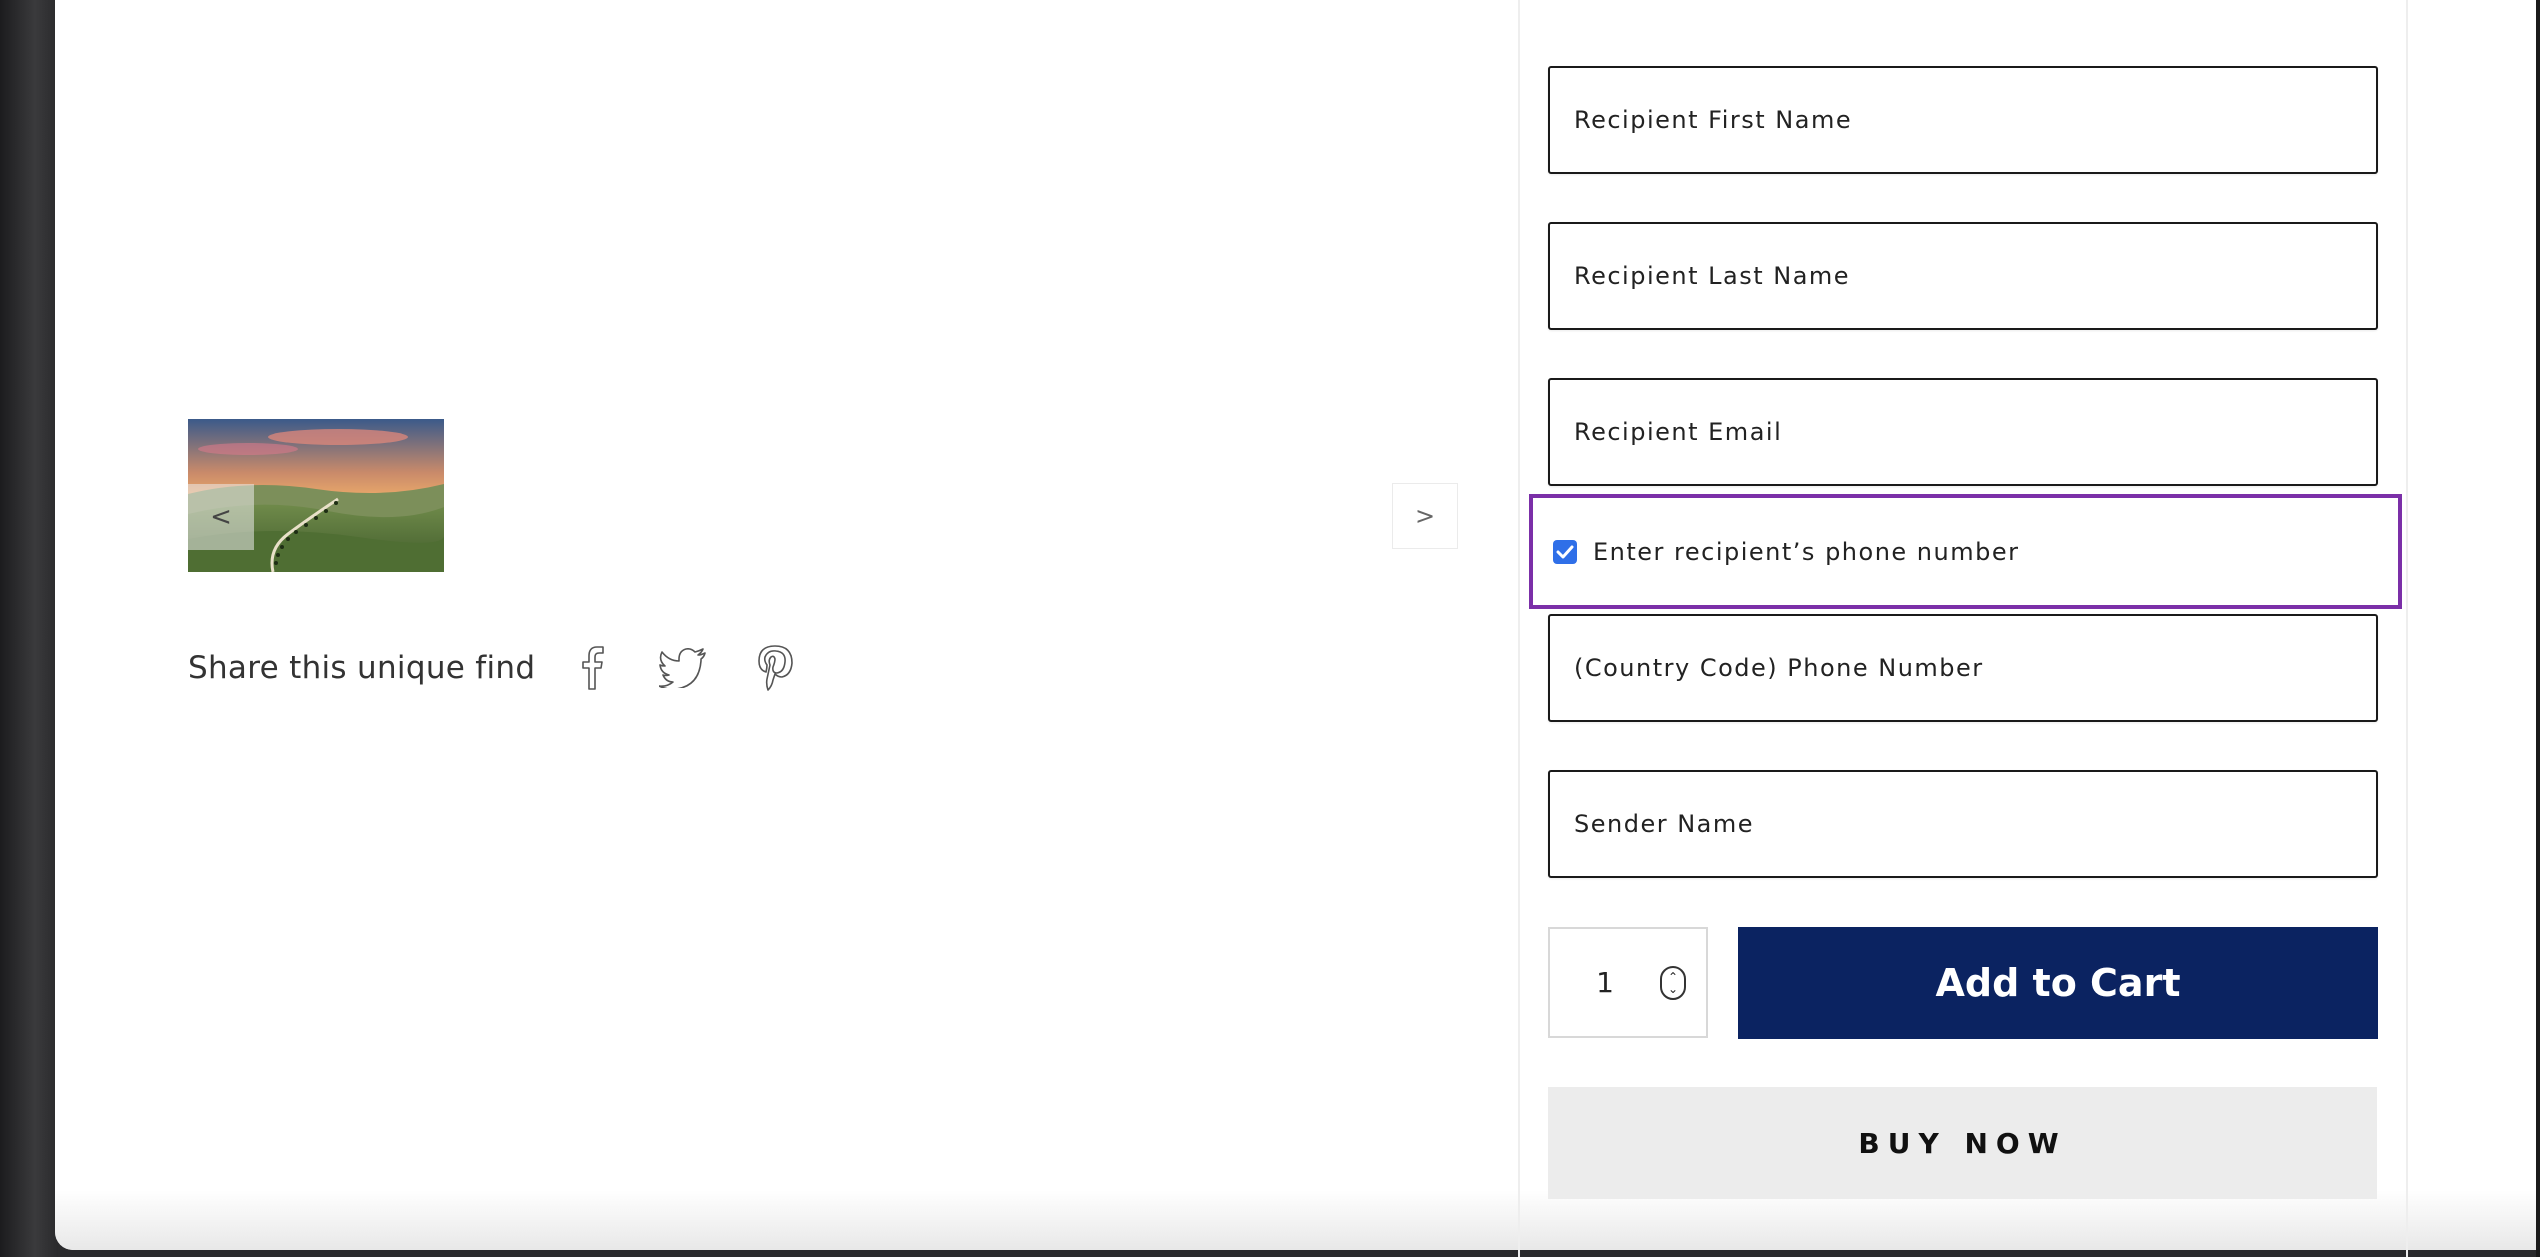 The height and width of the screenshot is (1257, 2540). I want to click on add-to-cart-button: Add to Cart, so click(2058, 983).